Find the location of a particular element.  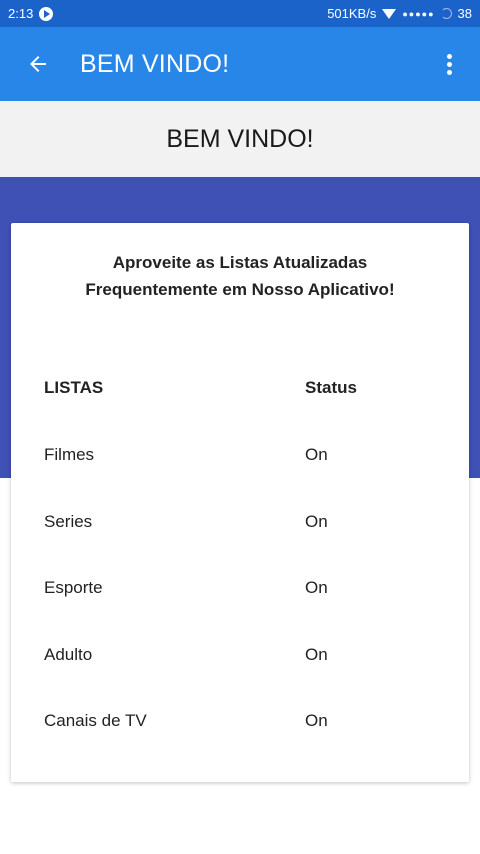

arrow-left-icon is located at coordinates (38, 64).